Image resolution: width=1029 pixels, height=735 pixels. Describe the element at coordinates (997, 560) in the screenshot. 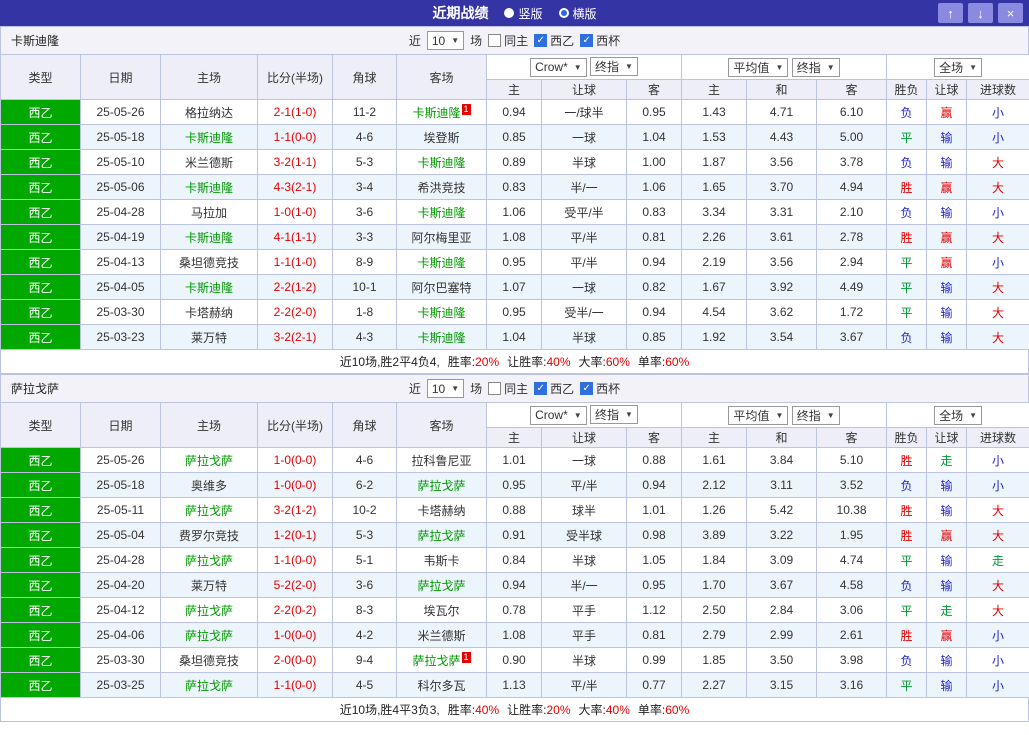

I see `goals-result-cell: 走` at that location.